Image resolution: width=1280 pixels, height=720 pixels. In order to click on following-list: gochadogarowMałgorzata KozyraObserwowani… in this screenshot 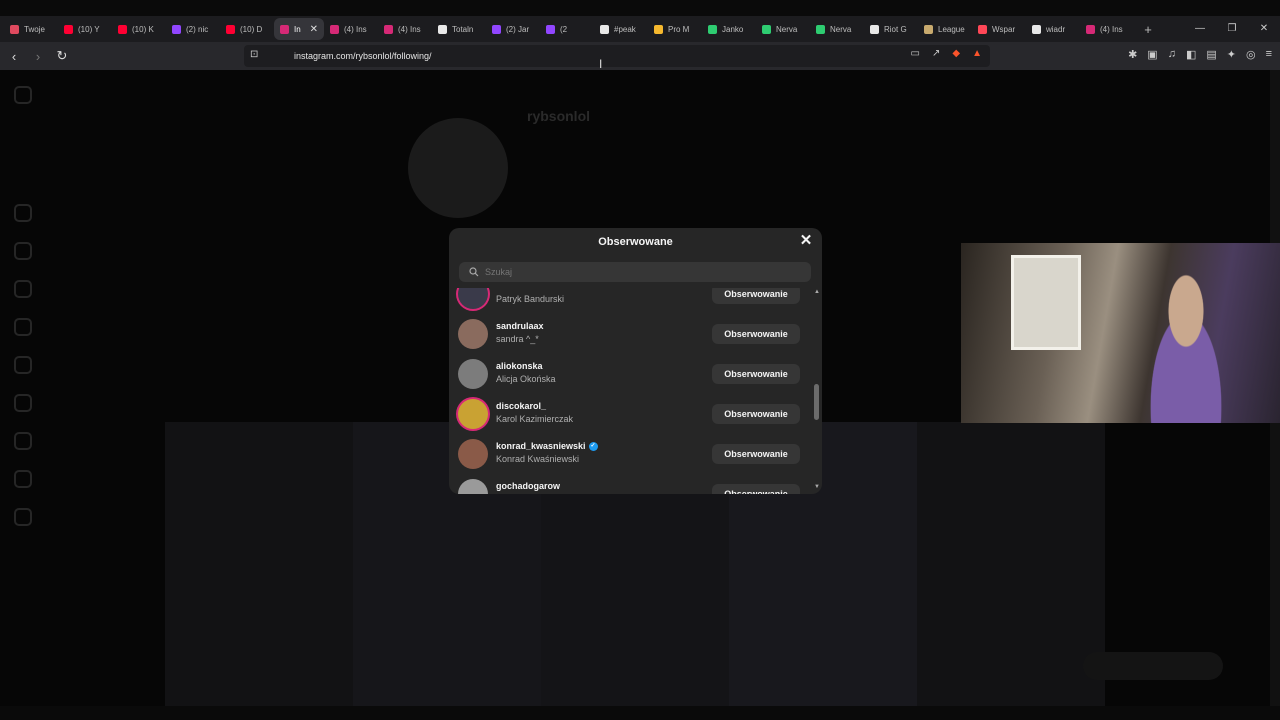, I will do `click(635, 391)`.